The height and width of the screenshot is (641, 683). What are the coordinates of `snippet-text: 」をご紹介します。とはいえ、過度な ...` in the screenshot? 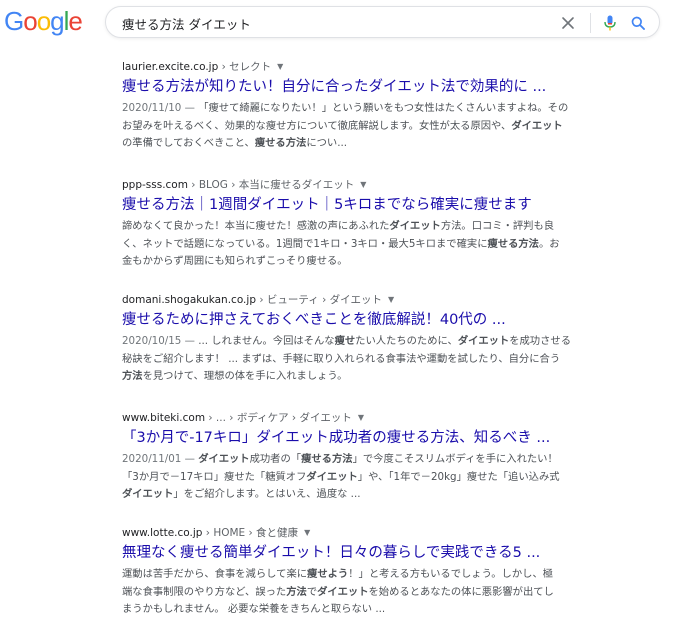 It's located at (267, 494).